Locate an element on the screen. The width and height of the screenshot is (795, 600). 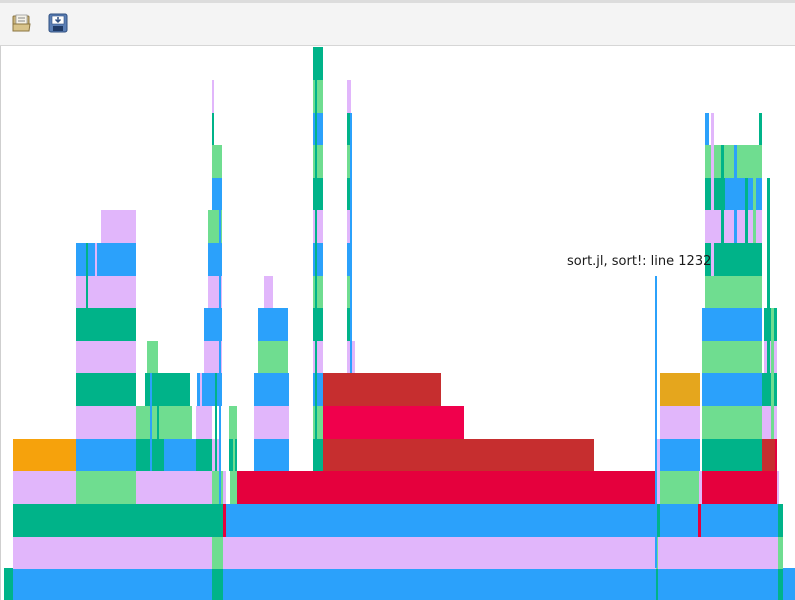
toolbar is located at coordinates (397, 23).